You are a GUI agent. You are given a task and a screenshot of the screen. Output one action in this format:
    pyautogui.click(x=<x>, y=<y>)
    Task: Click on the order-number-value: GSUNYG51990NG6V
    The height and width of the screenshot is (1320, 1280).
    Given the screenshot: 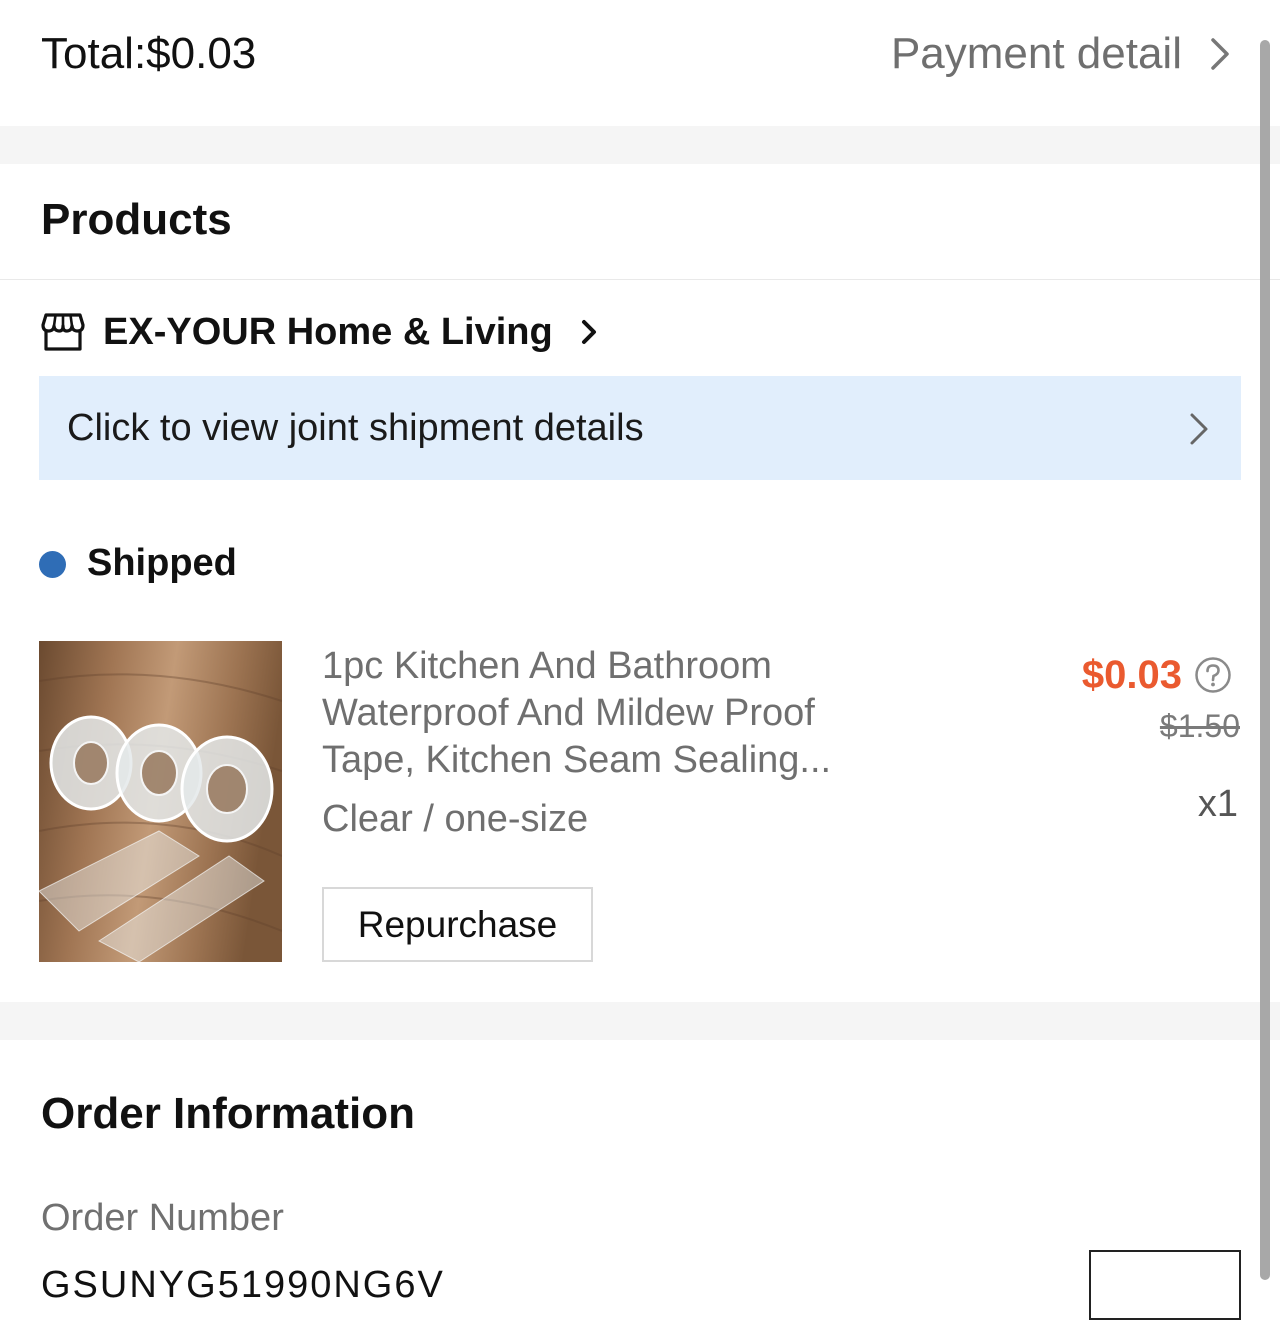 What is the action you would take?
    pyautogui.click(x=243, y=1285)
    